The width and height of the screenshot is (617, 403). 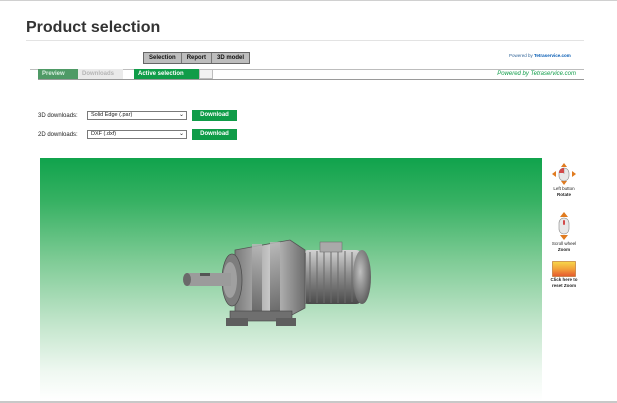 I want to click on download-2d-label: 2D downloads:, so click(x=58, y=134).